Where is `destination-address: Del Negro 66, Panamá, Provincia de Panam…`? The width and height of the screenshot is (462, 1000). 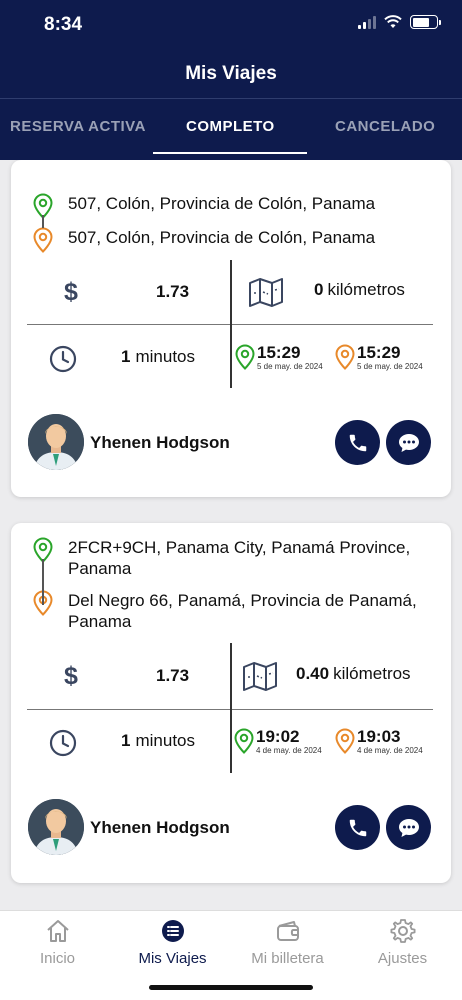
destination-address: Del Negro 66, Panamá, Provincia de Panam… is located at coordinates (242, 611).